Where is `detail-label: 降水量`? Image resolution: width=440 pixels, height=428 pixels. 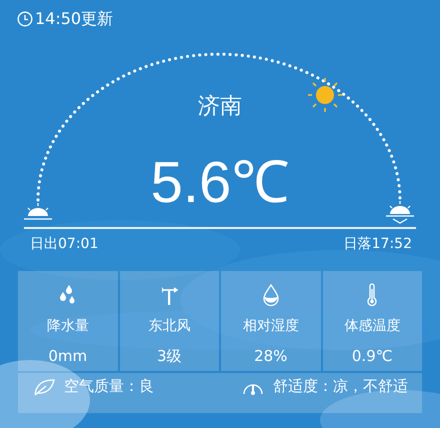
detail-label: 降水量 is located at coordinates (67, 326).